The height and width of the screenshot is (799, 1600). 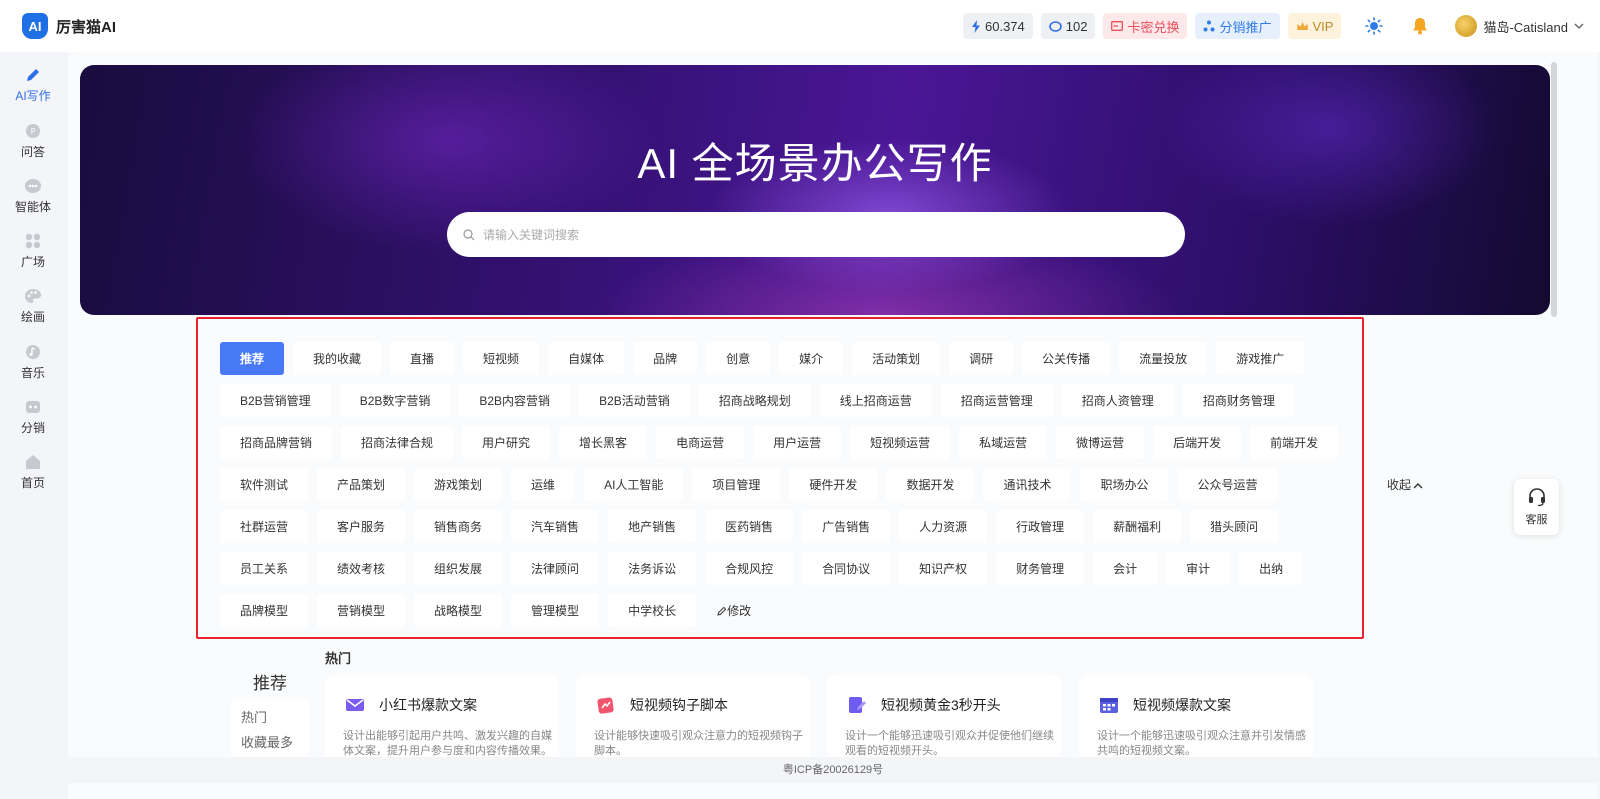 I want to click on category-tag: 猎头顾问, so click(x=1234, y=526).